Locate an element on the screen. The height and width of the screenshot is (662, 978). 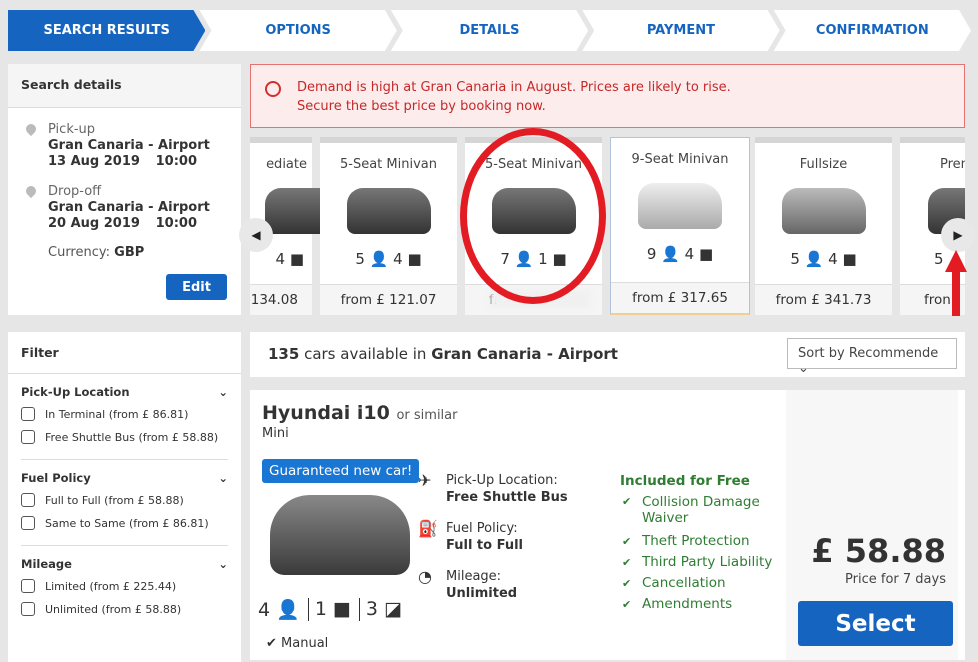
caret-right-icon: ▶ is located at coordinates (958, 235).